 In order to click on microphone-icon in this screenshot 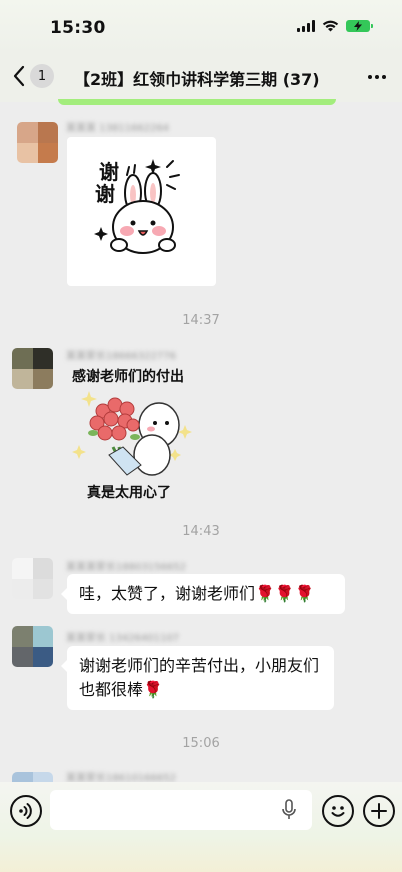, I will do `click(289, 810)`.